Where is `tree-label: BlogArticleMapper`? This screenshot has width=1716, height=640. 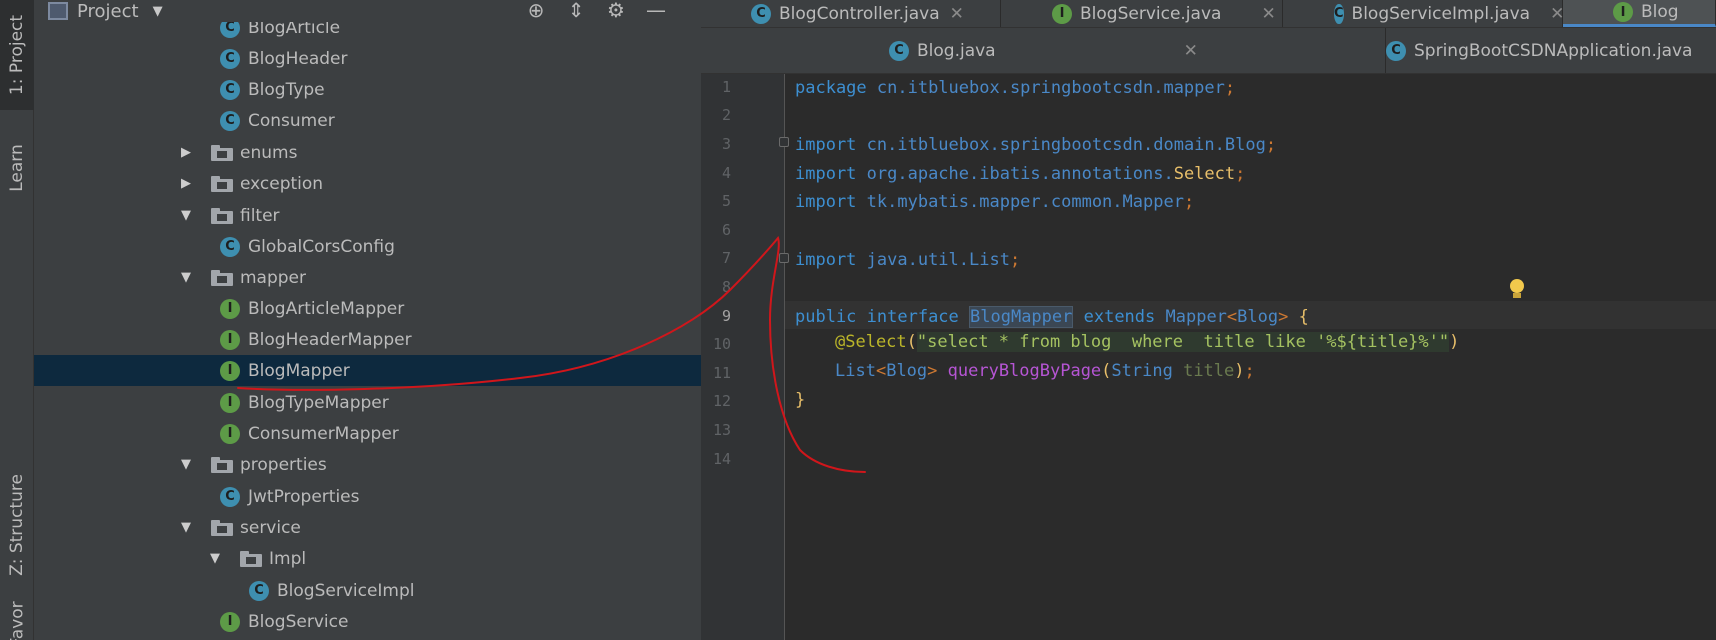 tree-label: BlogArticleMapper is located at coordinates (326, 308).